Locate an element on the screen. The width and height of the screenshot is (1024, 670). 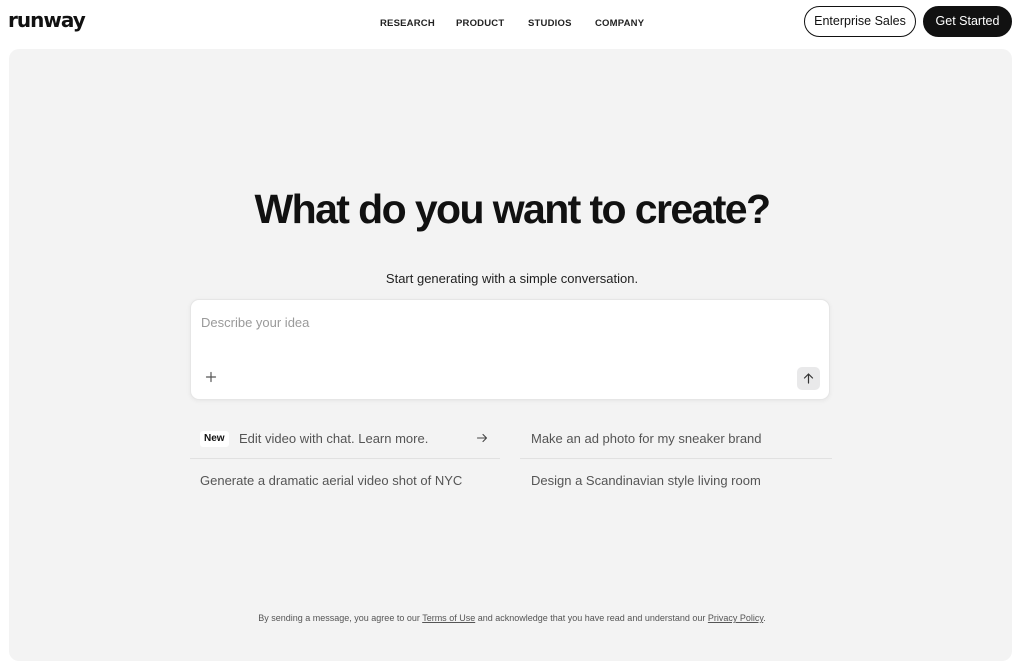
nav-research: RESEARCH is located at coordinates (407, 23).